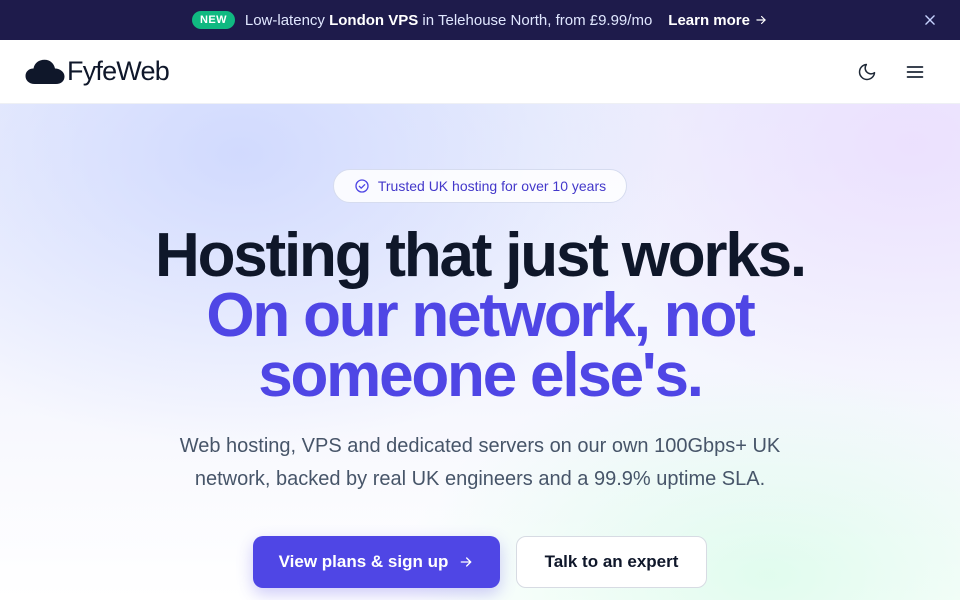 The width and height of the screenshot is (960, 600). I want to click on hamburger-menu-icon, so click(915, 71).